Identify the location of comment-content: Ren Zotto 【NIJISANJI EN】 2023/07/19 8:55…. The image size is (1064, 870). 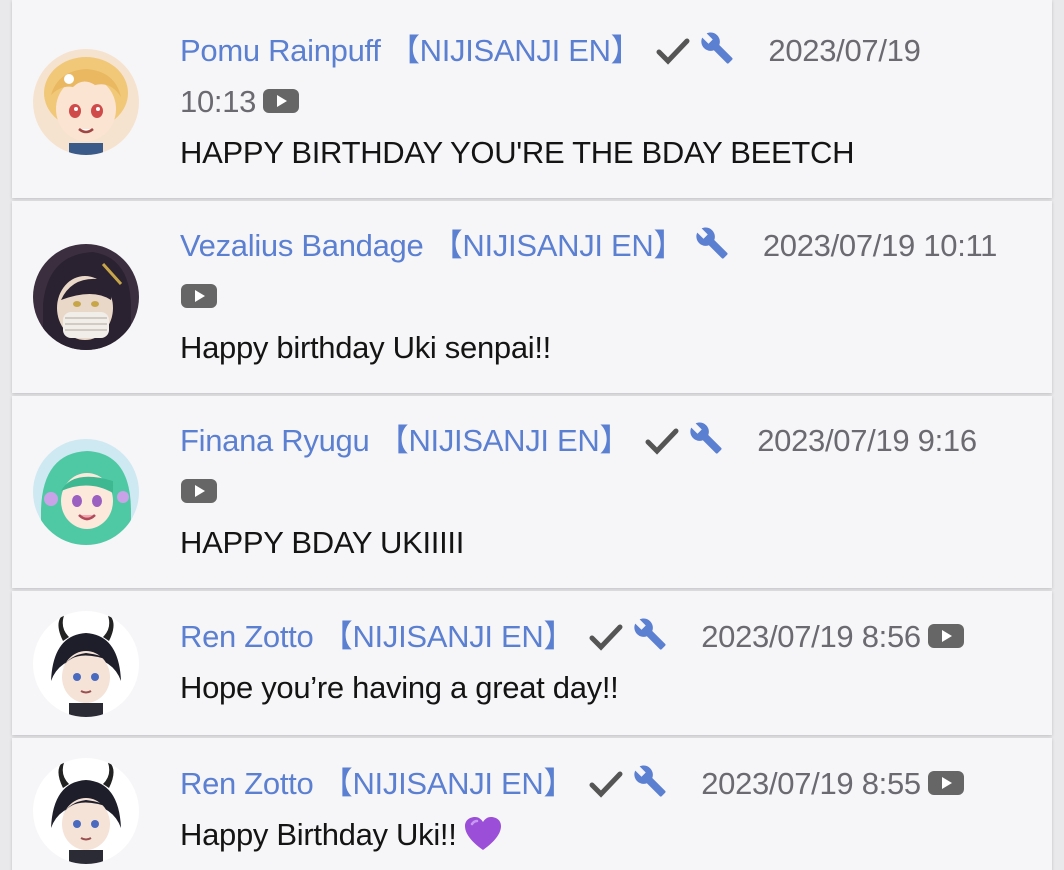
(608, 809).